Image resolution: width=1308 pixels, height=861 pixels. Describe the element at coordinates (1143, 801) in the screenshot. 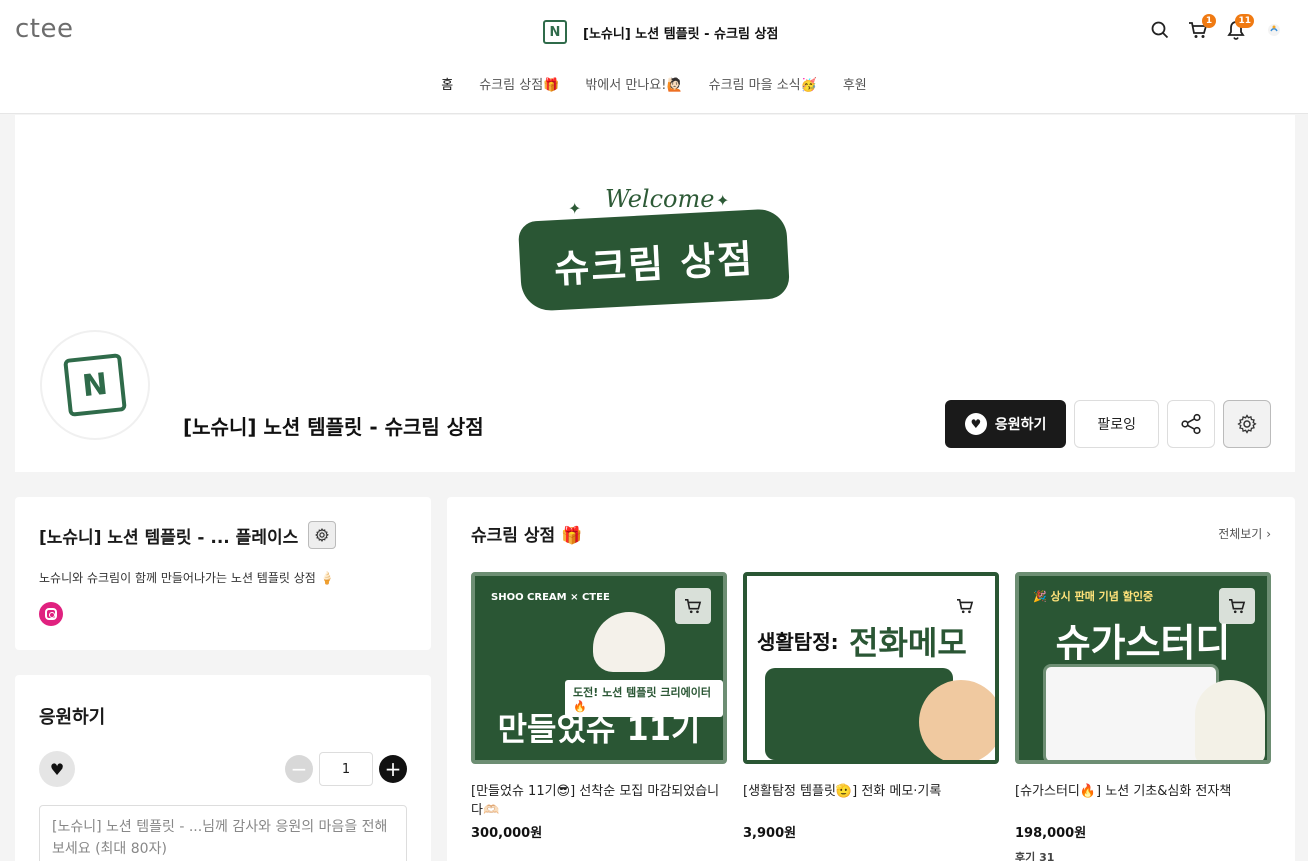

I see `product-name: [슈가스터디🔥] 노션 기초&심화 전자책` at that location.